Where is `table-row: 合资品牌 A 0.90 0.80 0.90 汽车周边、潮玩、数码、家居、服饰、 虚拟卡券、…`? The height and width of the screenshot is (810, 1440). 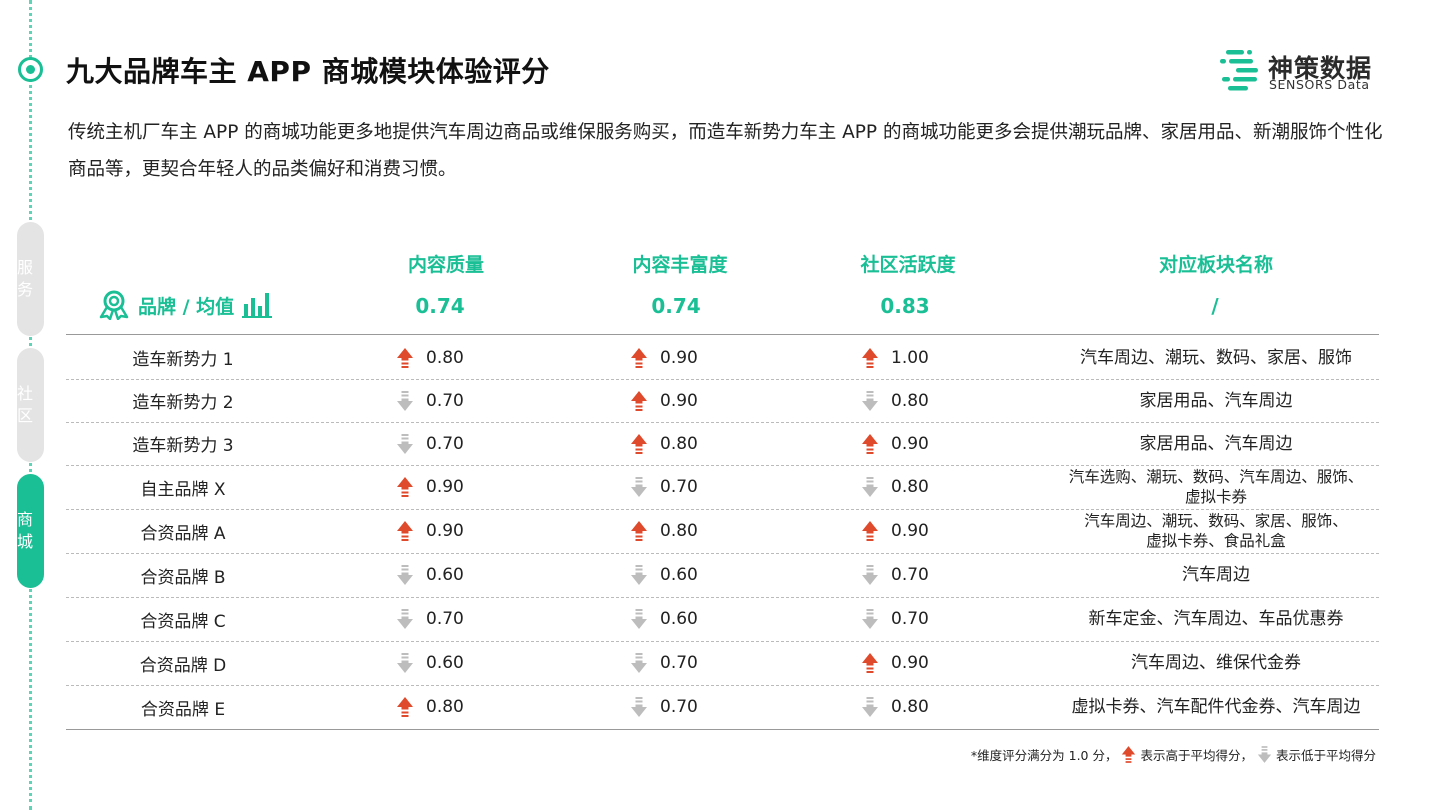 table-row: 合资品牌 A 0.90 0.80 0.90 汽车周边、潮玩、数码、家居、服饰、 虚拟卡券、… is located at coordinates (722, 531).